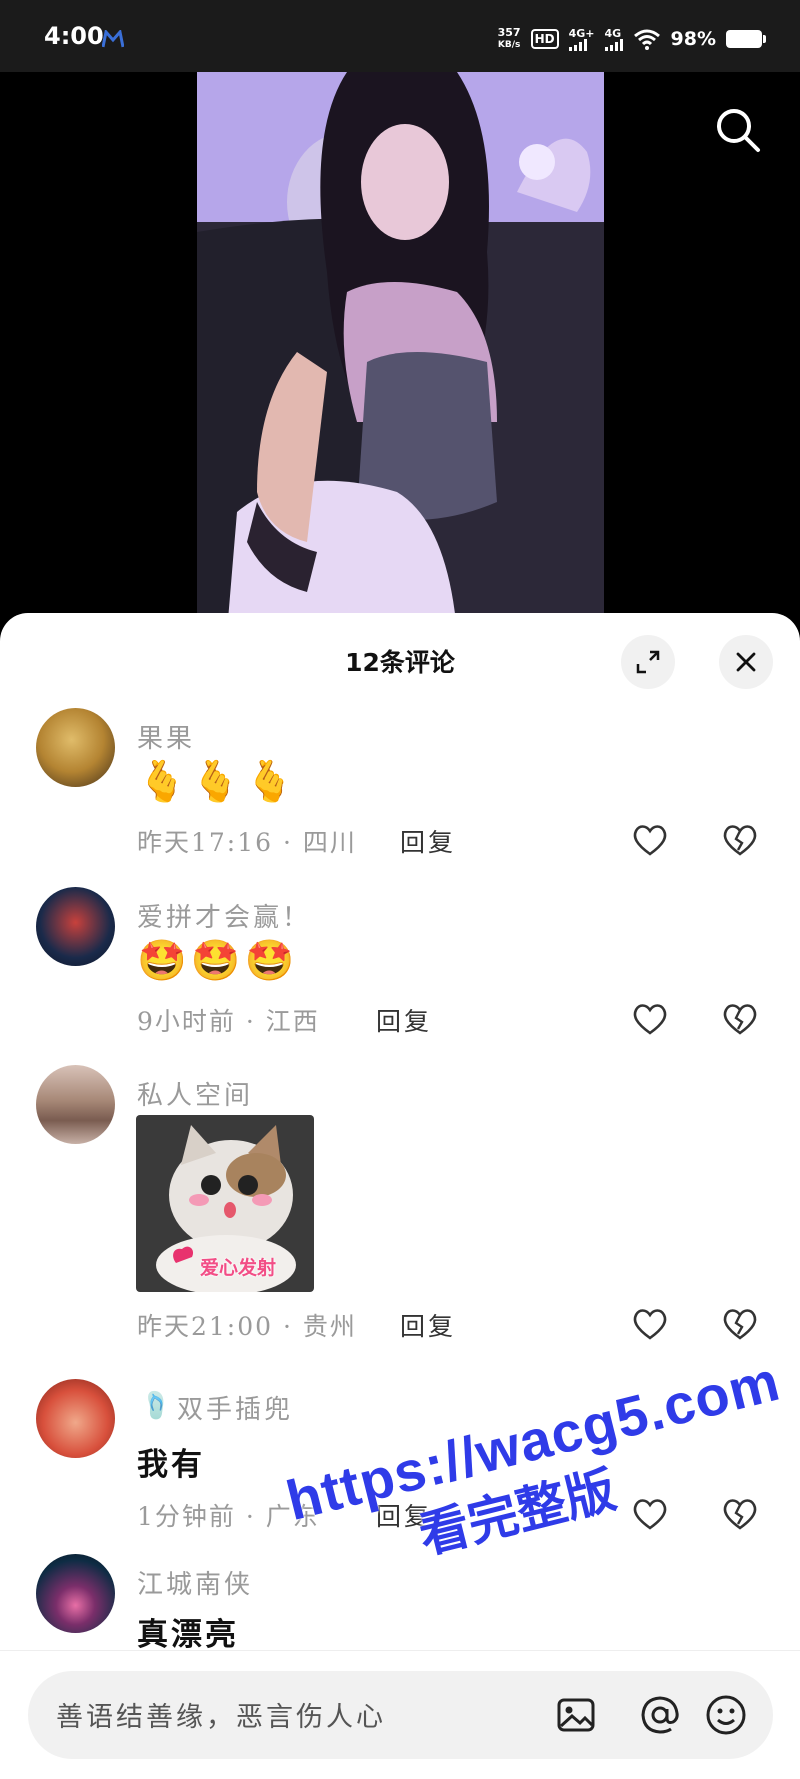 This screenshot has height=1779, width=800. What do you see at coordinates (171, 1465) in the screenshot?
I see `comment-text: 我有` at bounding box center [171, 1465].